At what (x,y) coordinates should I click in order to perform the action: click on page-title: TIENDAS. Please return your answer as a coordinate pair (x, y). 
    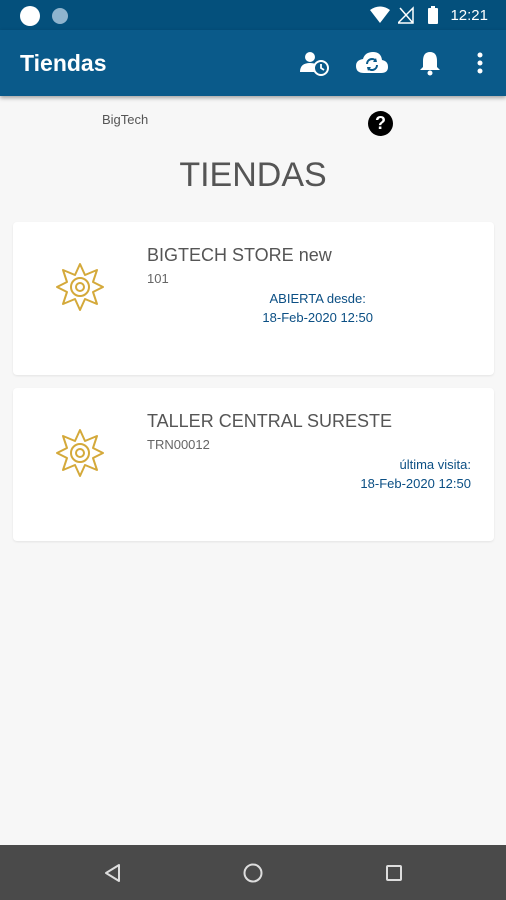
    Looking at the image, I should click on (253, 175).